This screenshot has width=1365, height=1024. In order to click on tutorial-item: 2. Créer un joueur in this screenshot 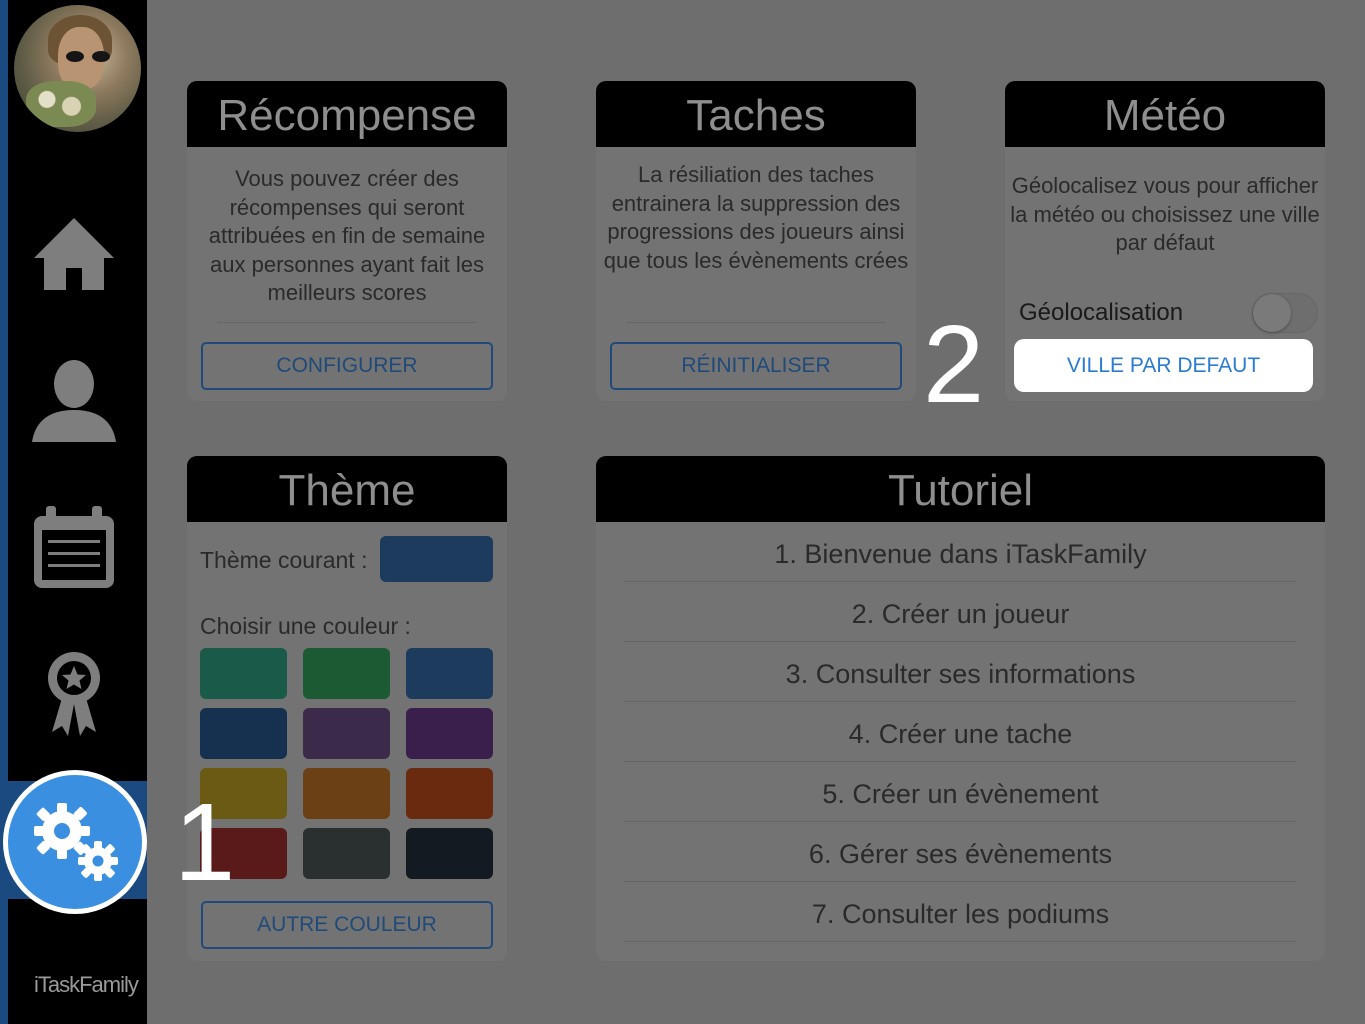, I will do `click(960, 612)`.